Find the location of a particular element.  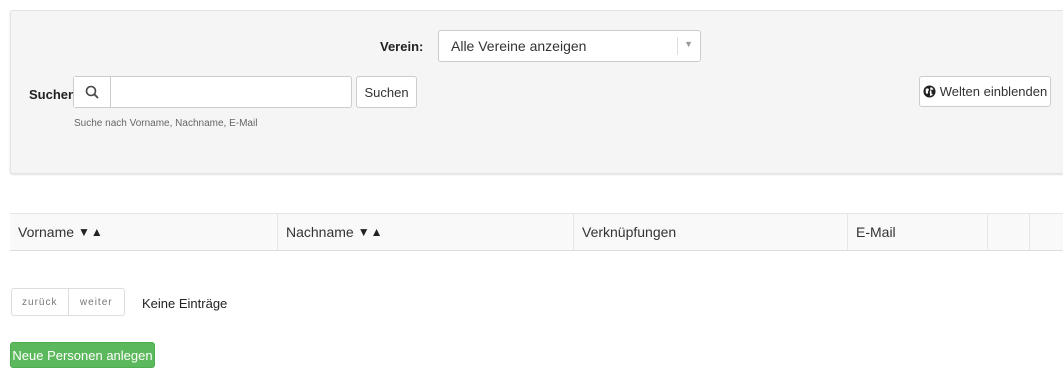

search-icon is located at coordinates (92, 92).